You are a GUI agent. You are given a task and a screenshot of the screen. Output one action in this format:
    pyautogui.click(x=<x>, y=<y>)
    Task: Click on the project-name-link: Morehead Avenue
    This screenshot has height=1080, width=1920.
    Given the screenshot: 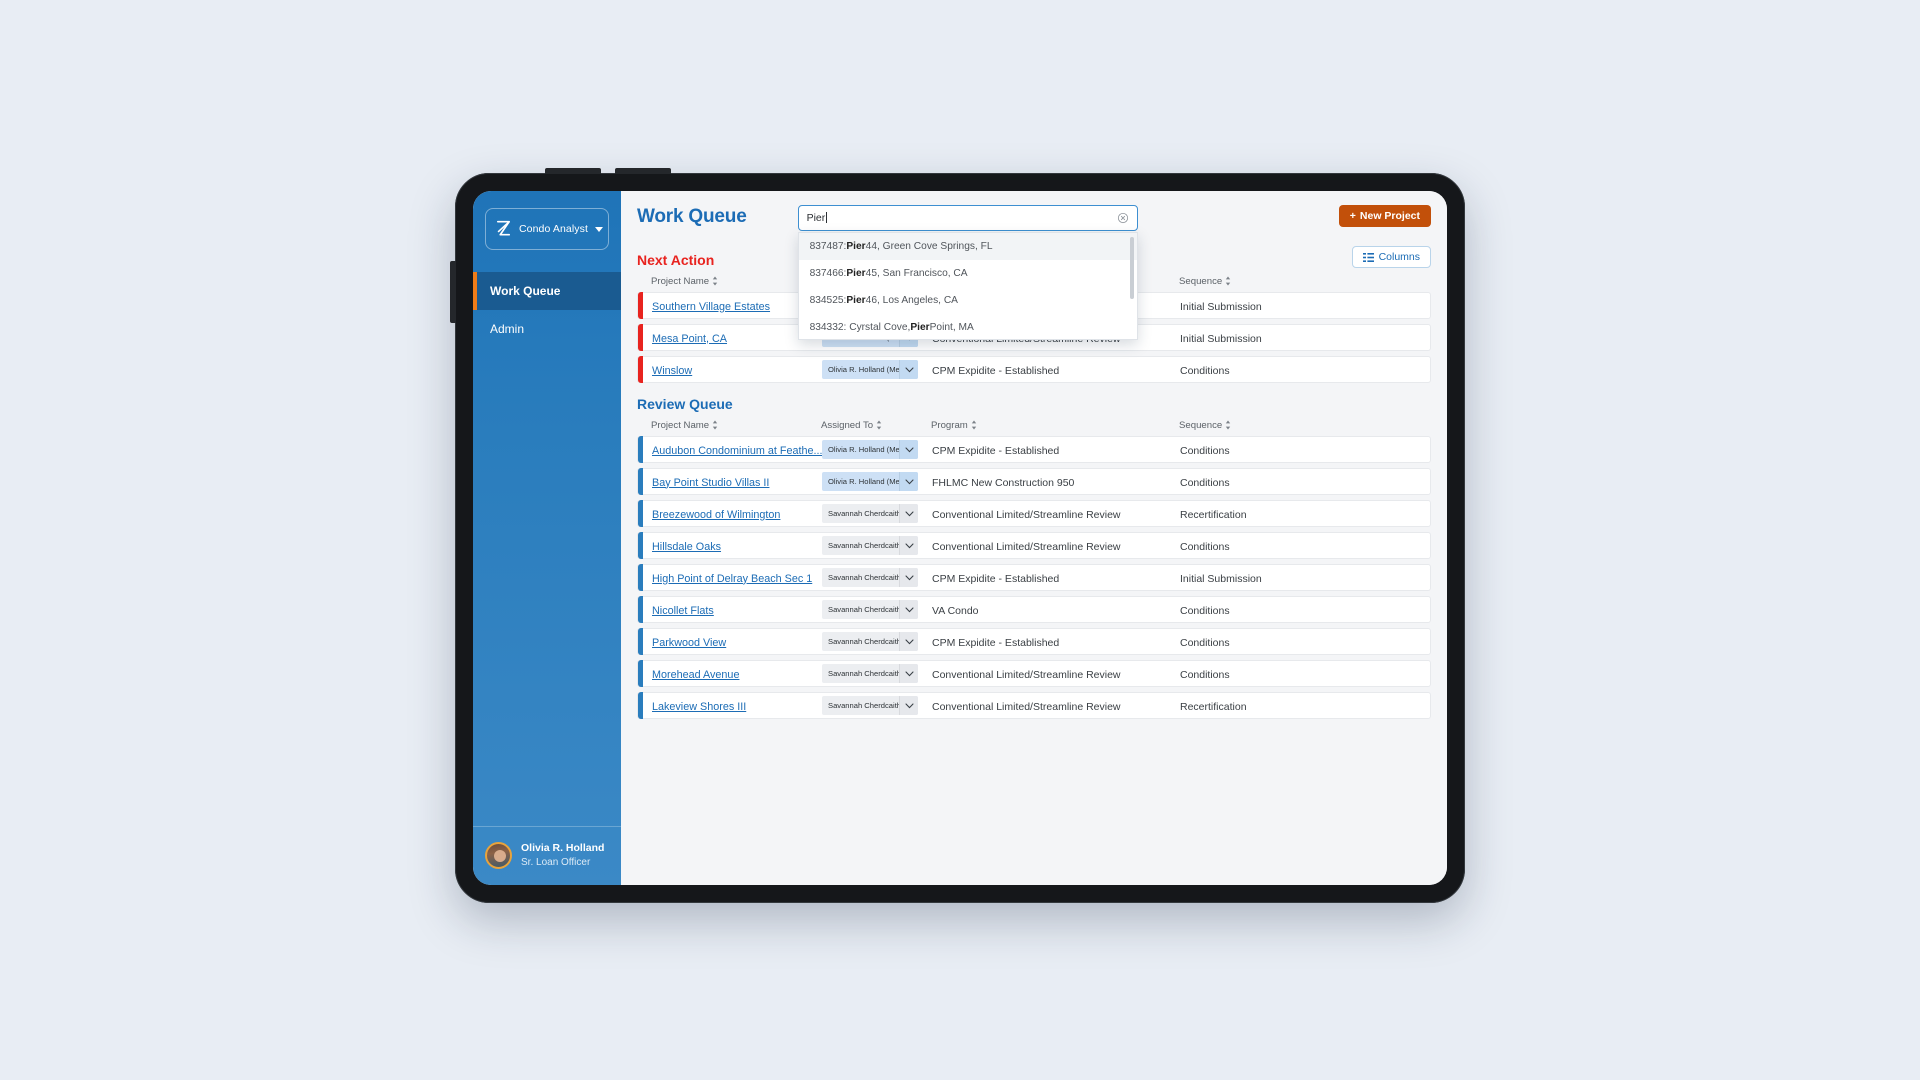 What is the action you would take?
    pyautogui.click(x=695, y=675)
    